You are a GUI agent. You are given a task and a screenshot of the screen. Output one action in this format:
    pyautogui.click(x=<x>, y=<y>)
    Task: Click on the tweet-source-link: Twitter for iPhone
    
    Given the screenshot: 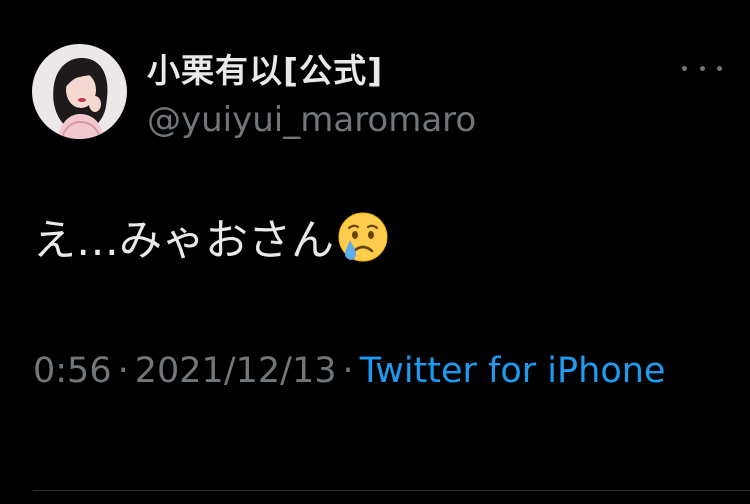 What is the action you would take?
    pyautogui.click(x=513, y=371)
    